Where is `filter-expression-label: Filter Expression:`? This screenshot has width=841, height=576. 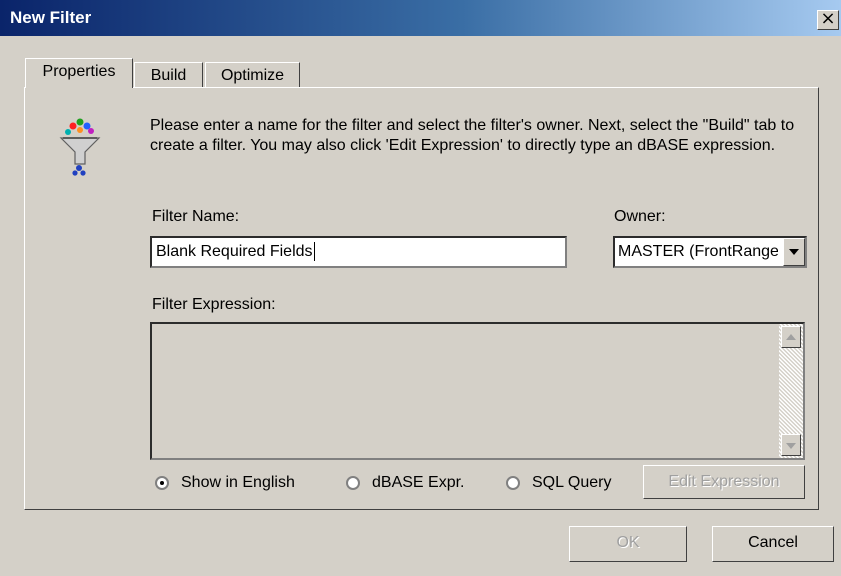
filter-expression-label: Filter Expression: is located at coordinates (214, 304).